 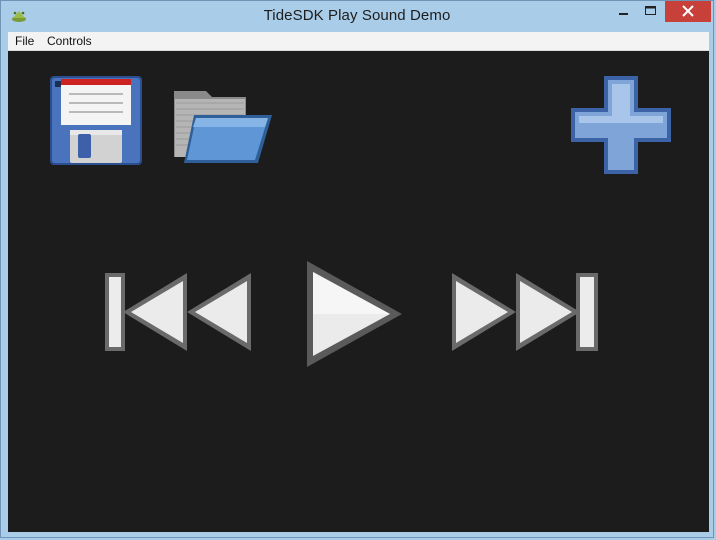 What do you see at coordinates (650, 11) in the screenshot?
I see `maximize-icon` at bounding box center [650, 11].